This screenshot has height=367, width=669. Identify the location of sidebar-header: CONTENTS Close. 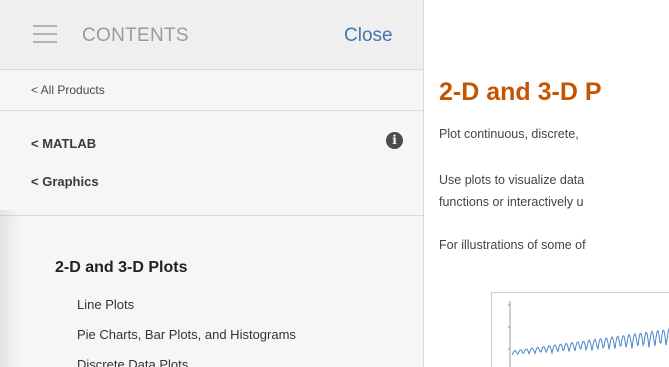
(211, 35).